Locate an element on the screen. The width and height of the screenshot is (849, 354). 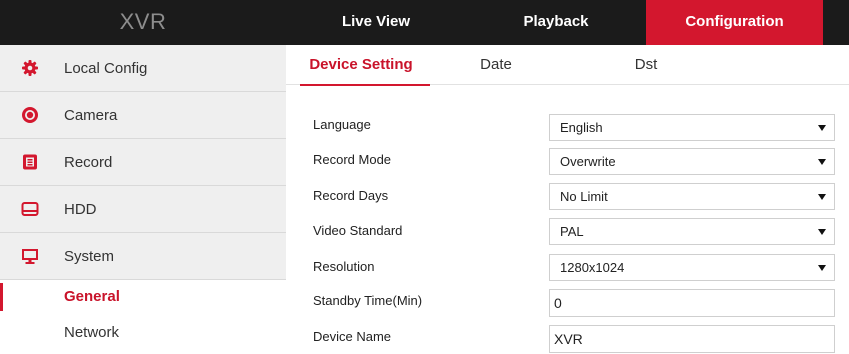
settings-tabs: Device Setting Date Dst is located at coordinates (567, 65).